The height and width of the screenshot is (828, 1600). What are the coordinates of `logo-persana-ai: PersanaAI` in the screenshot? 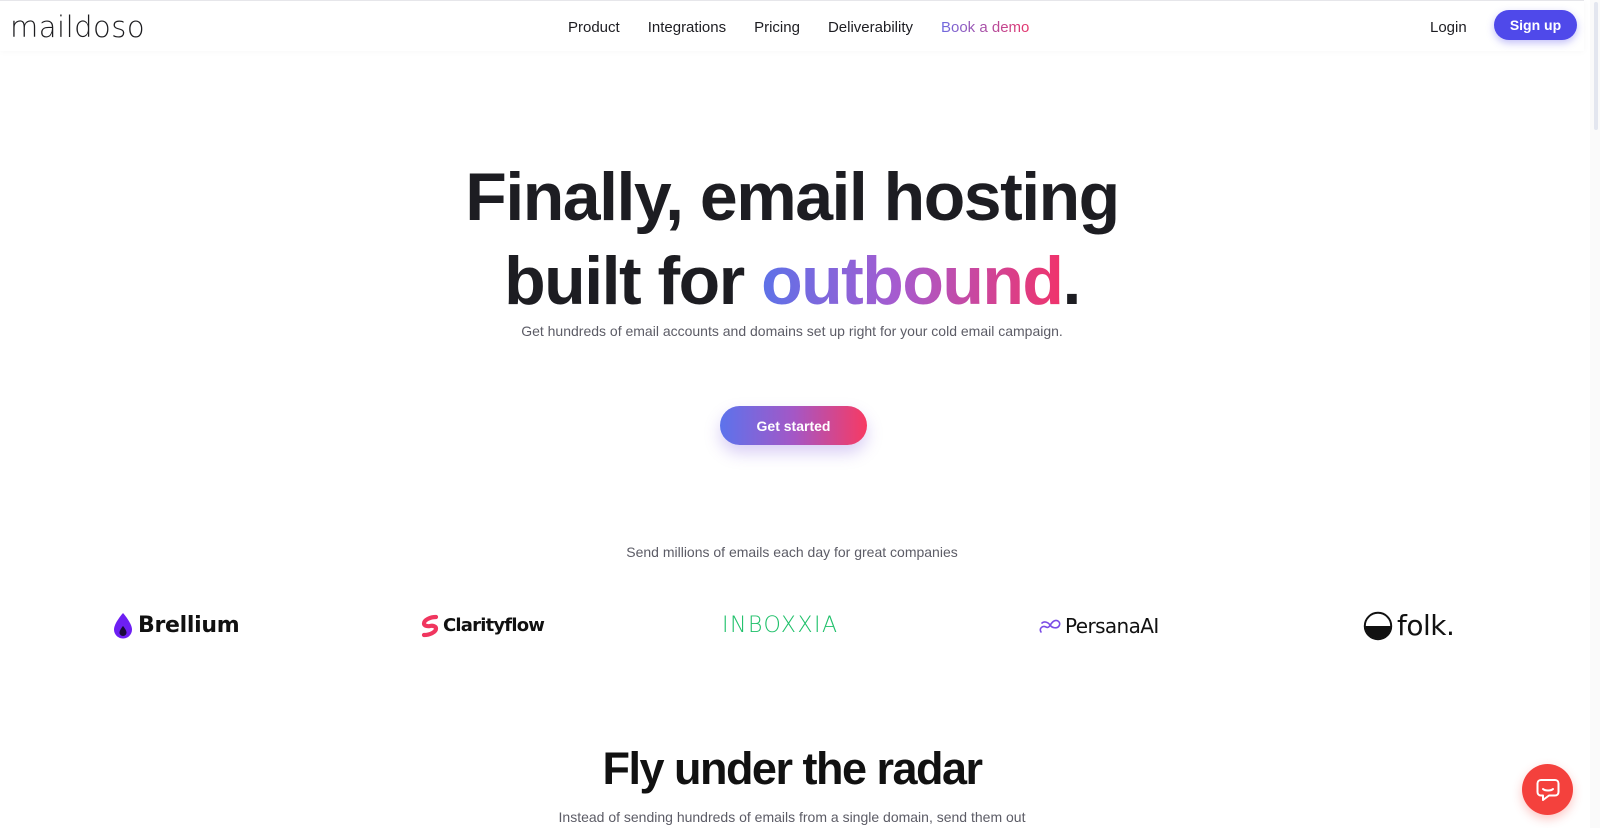 It's located at (1098, 626).